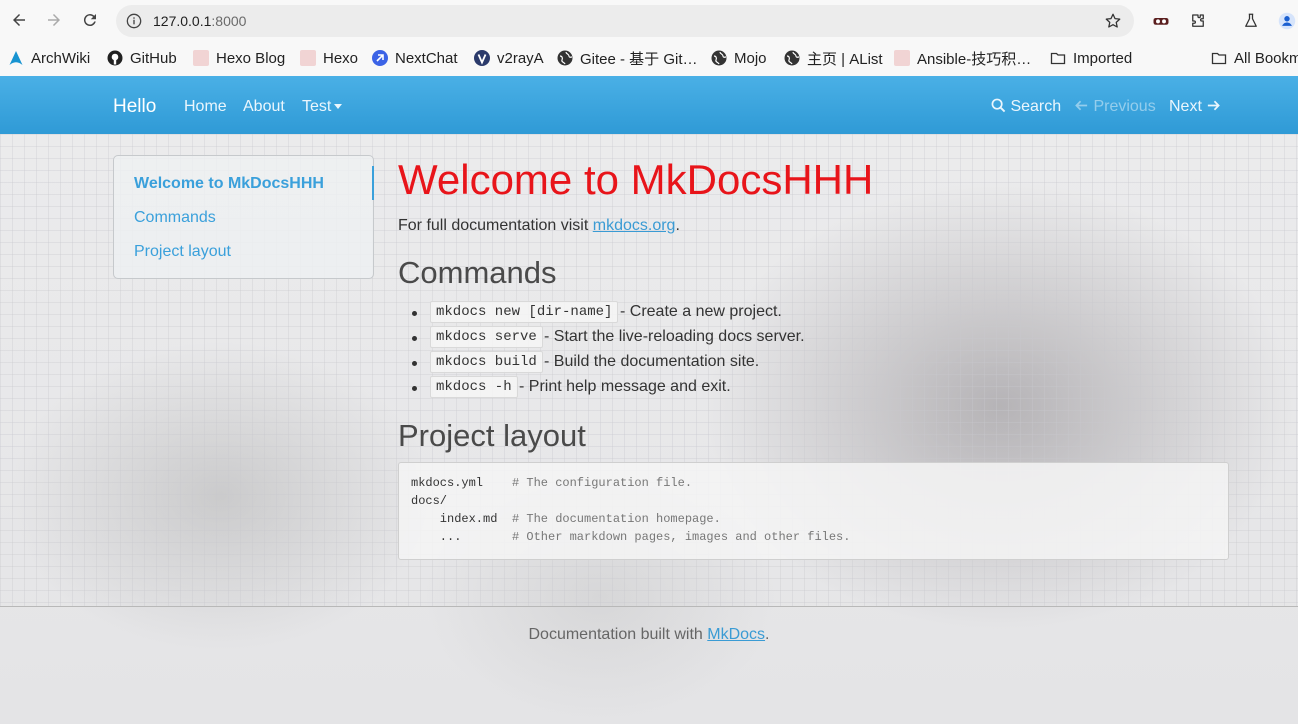  What do you see at coordinates (509, 58) in the screenshot?
I see `bookmark-v2raya: v2rayA` at bounding box center [509, 58].